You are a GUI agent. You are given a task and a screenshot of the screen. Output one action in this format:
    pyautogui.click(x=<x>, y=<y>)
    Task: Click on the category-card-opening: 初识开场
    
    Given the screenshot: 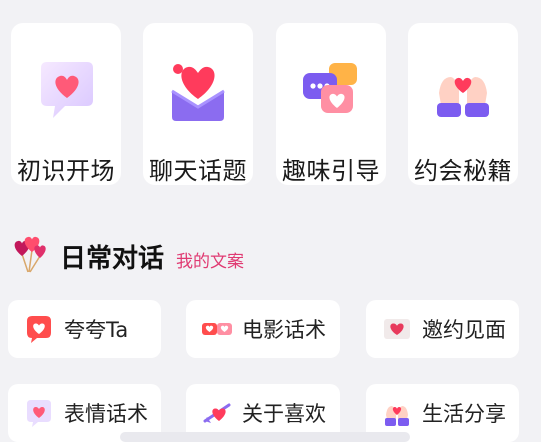 What is the action you would take?
    pyautogui.click(x=66, y=104)
    